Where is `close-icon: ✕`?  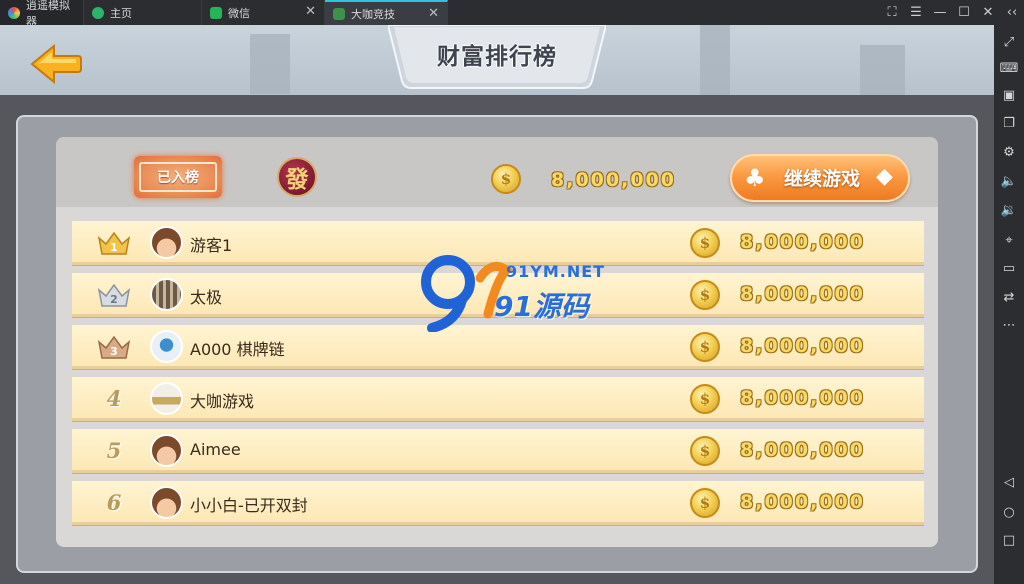
close-icon: ✕ is located at coordinates (988, 12).